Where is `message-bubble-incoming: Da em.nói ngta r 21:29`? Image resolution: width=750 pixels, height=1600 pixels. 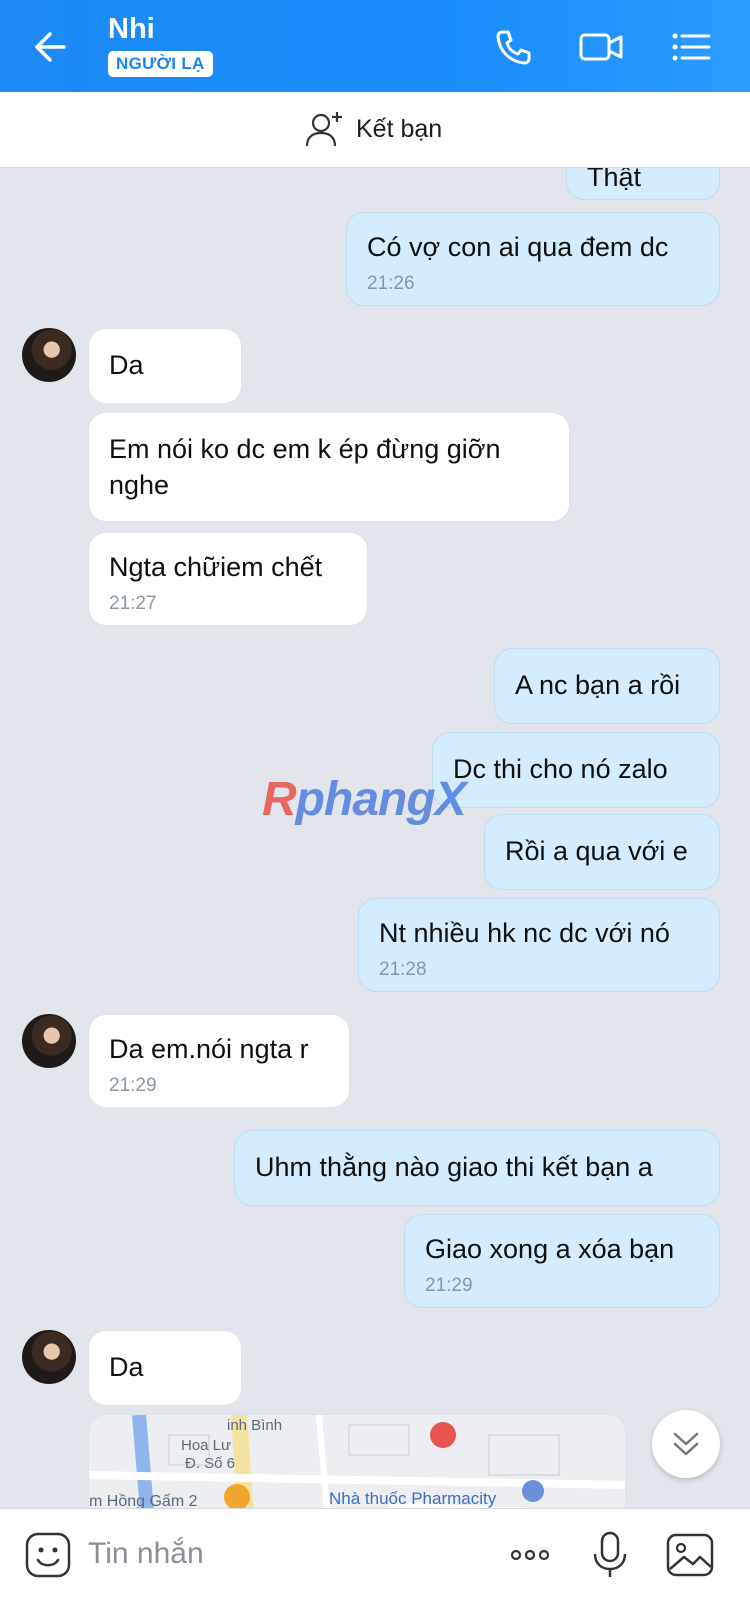
message-bubble-incoming: Da em.nói ngta r 21:29 is located at coordinates (219, 1061).